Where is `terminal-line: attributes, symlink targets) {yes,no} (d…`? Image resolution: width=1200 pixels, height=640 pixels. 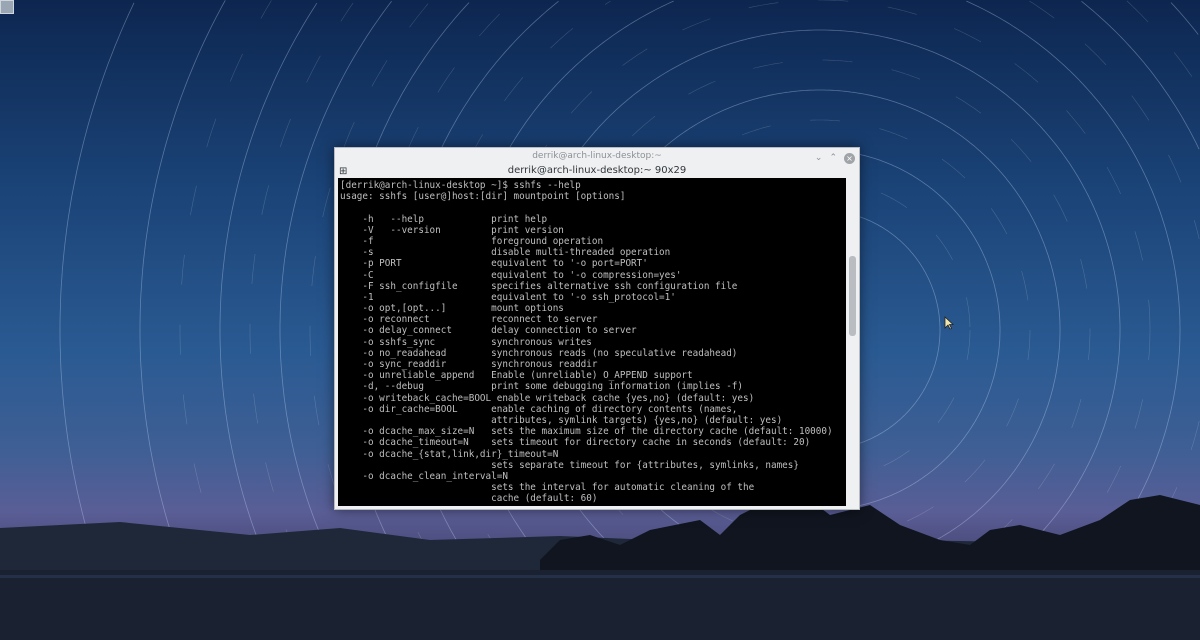
terminal-line: attributes, symlink targets) {yes,no} (d… is located at coordinates (561, 420).